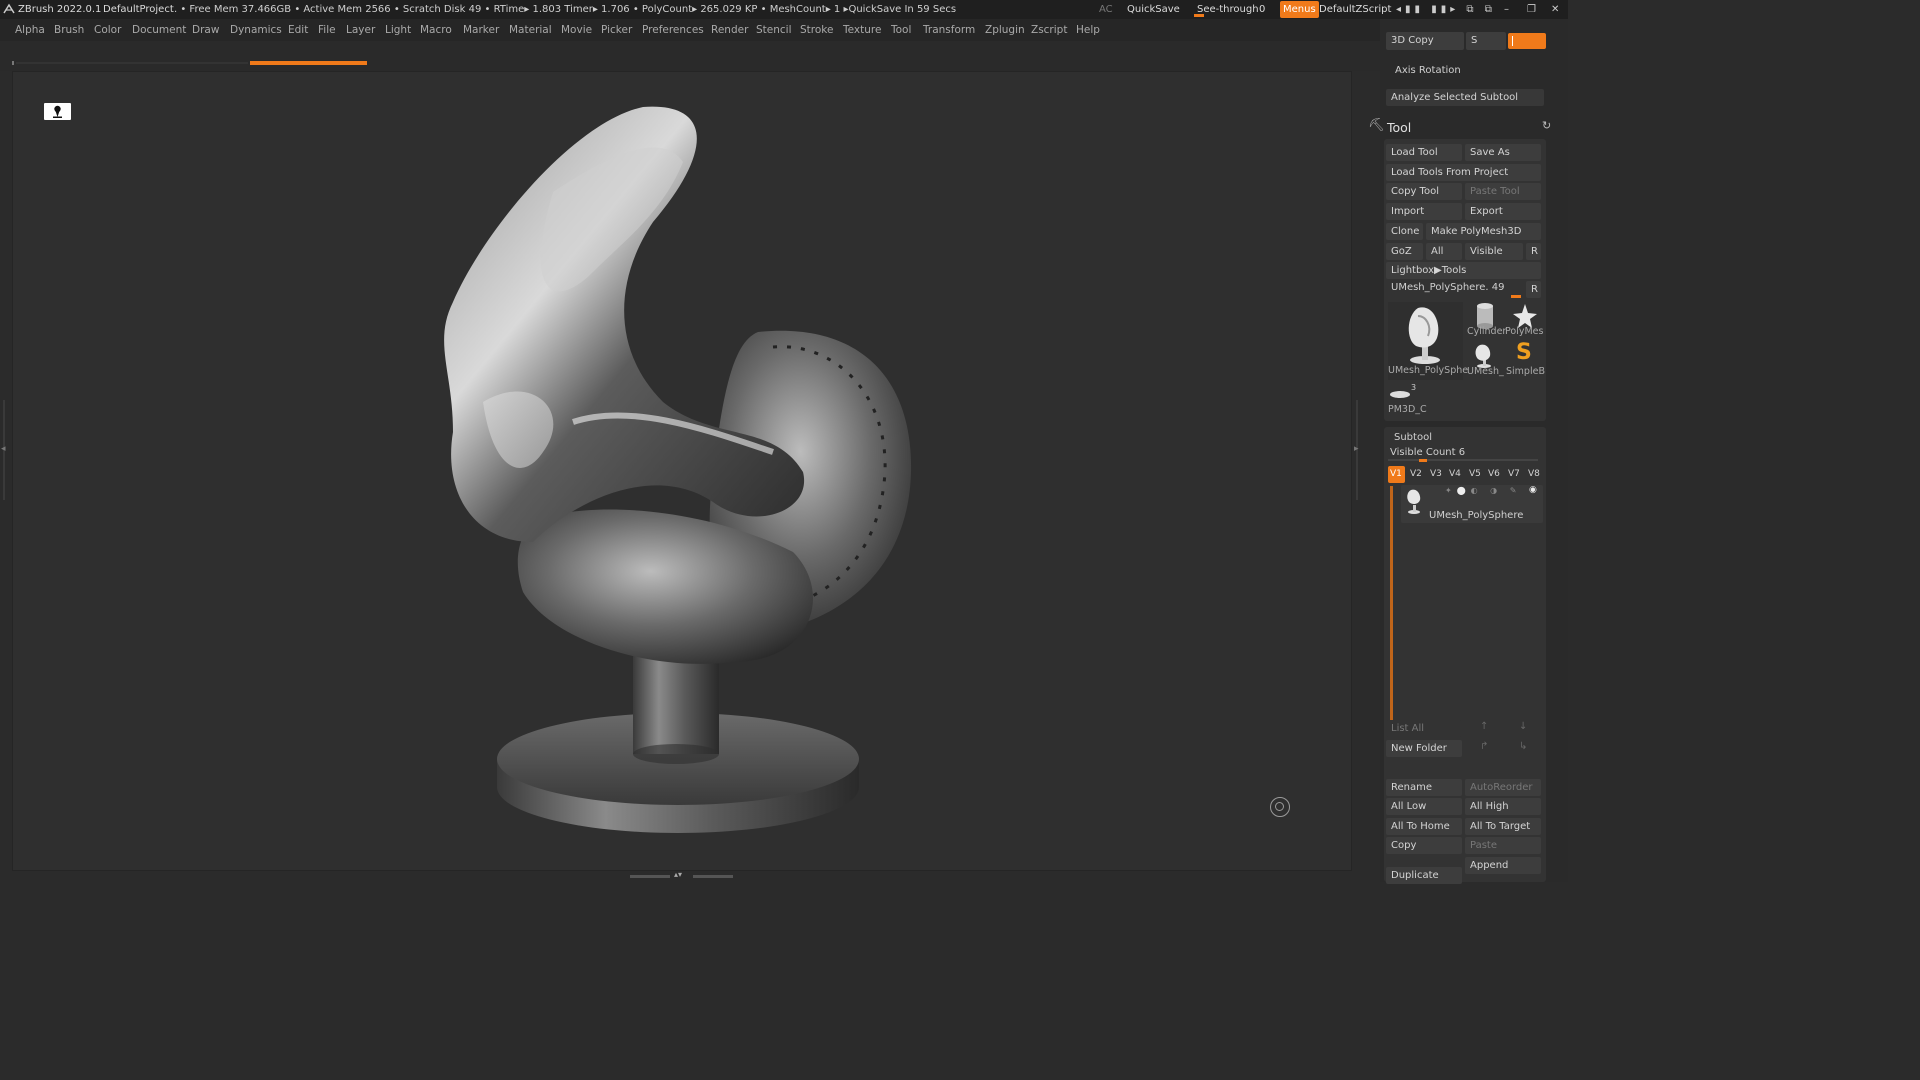 The height and width of the screenshot is (1080, 1920). Describe the element at coordinates (1005, 30) in the screenshot. I see `menu-zplugin: Zplugin` at that location.